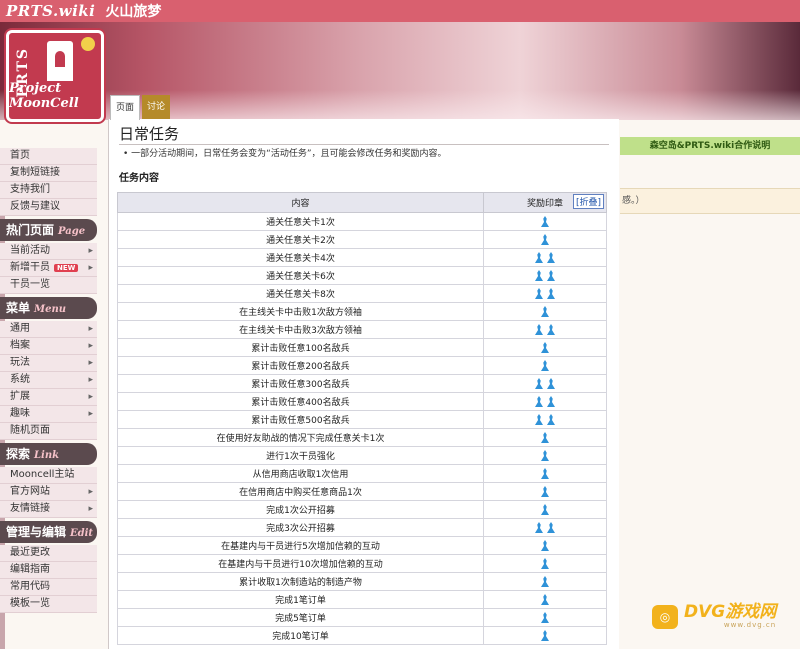 The width and height of the screenshot is (800, 649). What do you see at coordinates (289, 154) in the screenshot?
I see `info-note-text: 一部分活动期间，日常任务会变为“活动任务”，且可能会修改任务和奖励内容。` at bounding box center [289, 154].